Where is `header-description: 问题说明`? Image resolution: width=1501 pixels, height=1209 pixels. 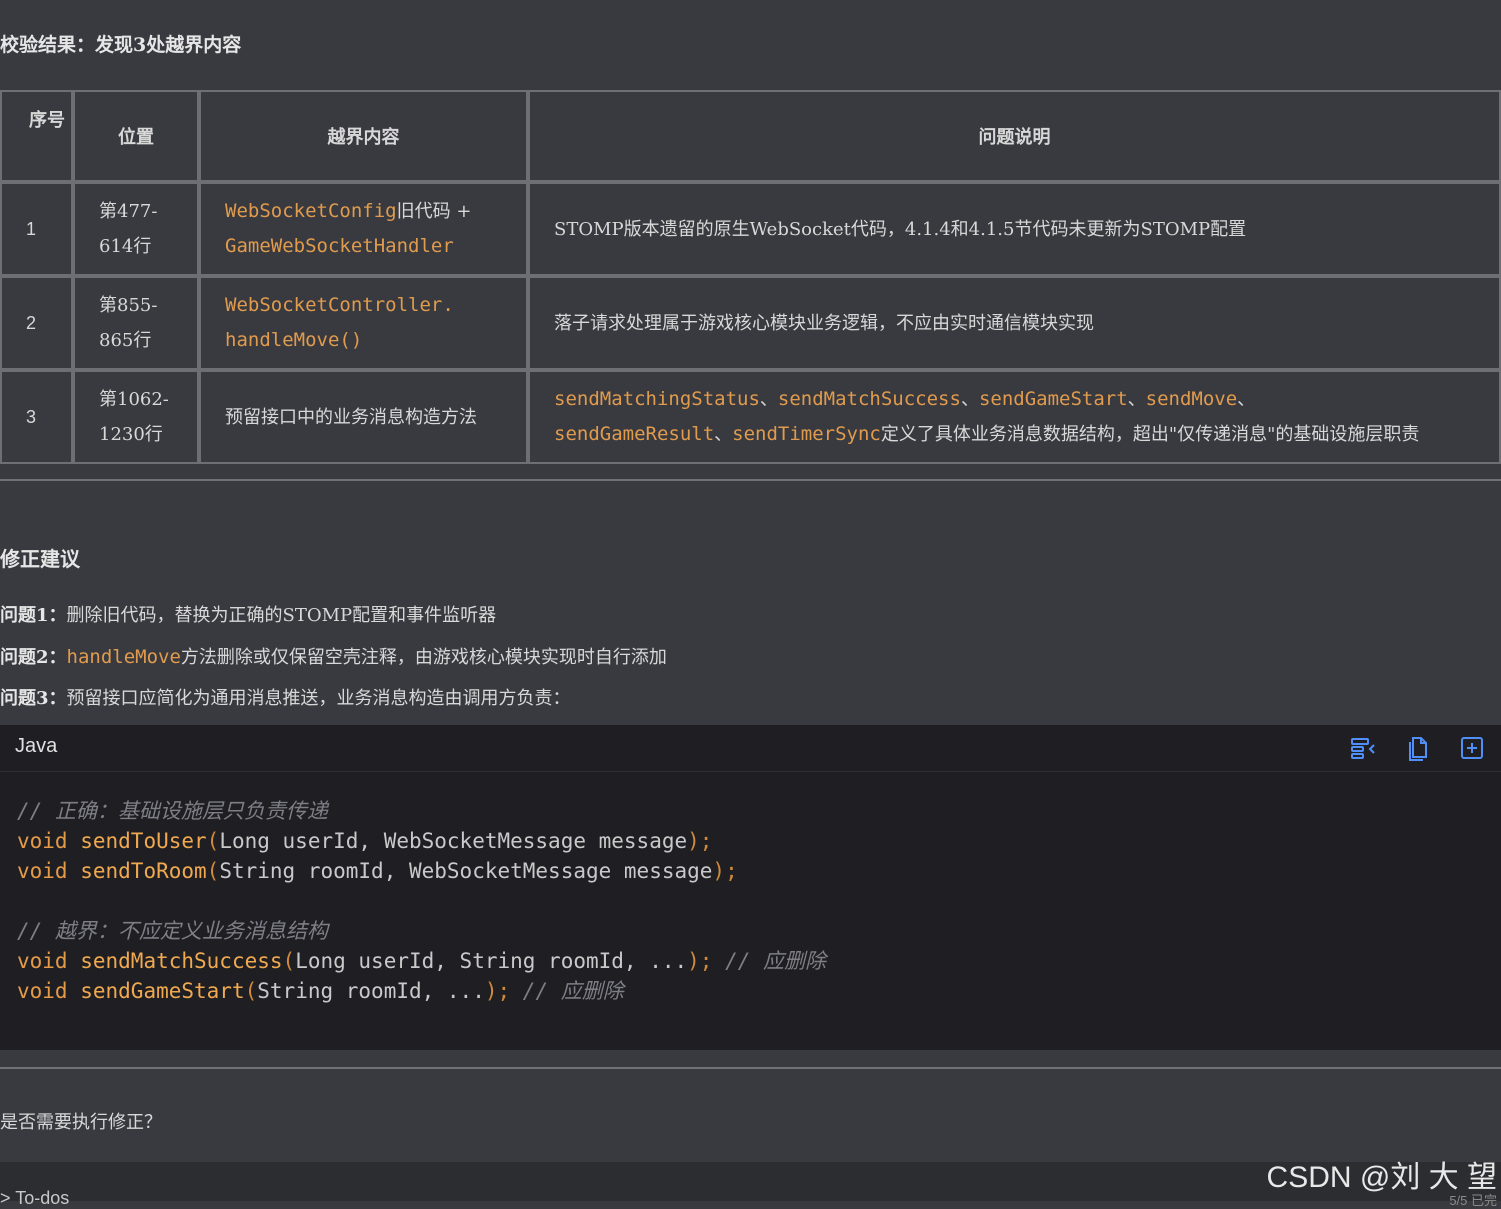 header-description: 问题说明 is located at coordinates (1014, 136).